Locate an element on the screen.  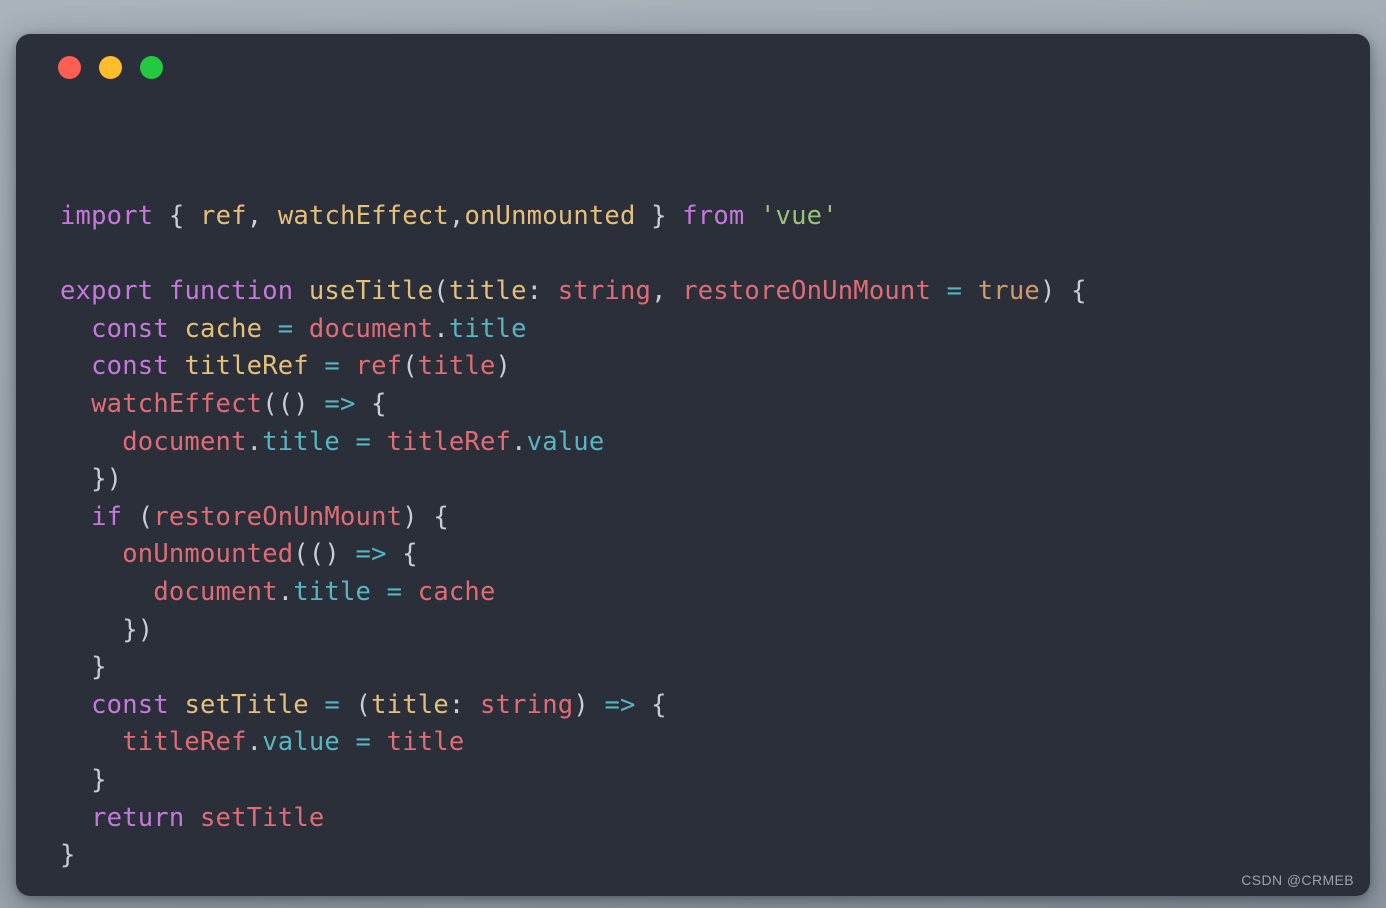
close-window-button is located at coordinates (69, 67).